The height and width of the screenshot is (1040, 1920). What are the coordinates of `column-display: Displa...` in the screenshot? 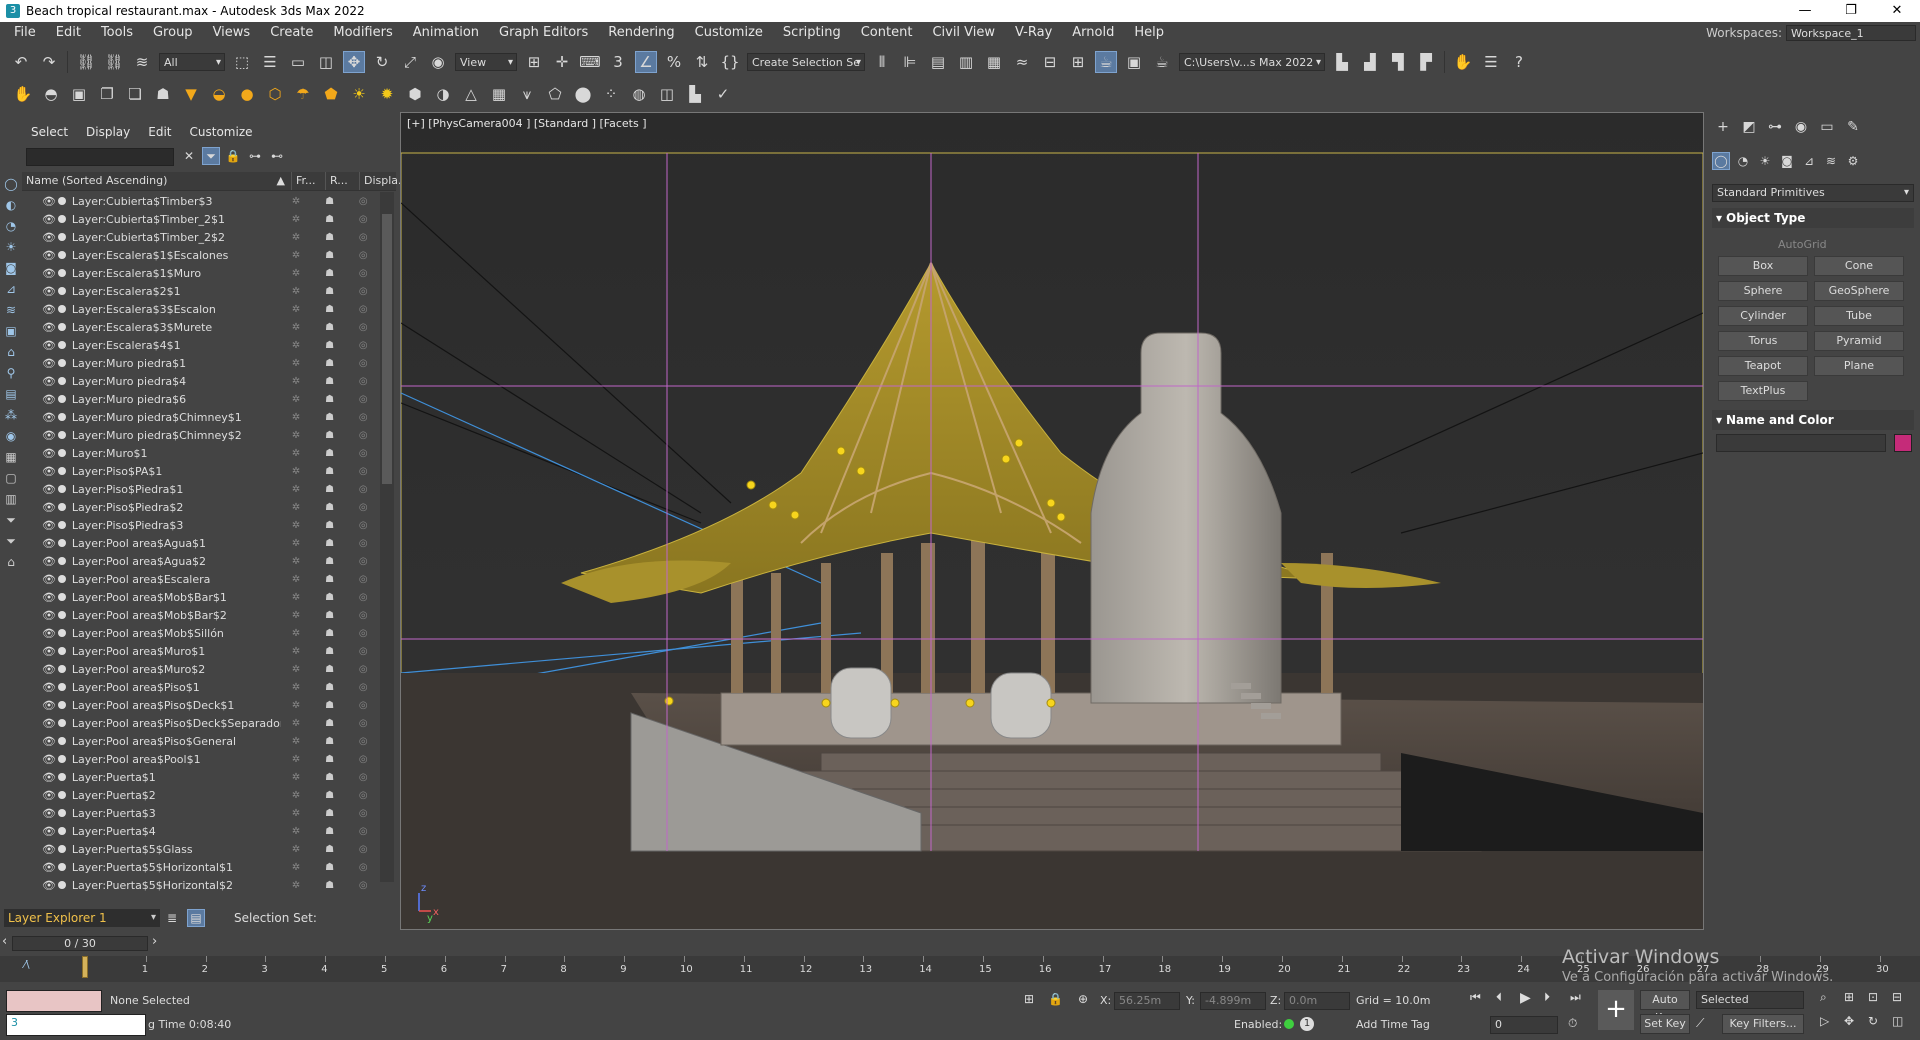 It's located at (384, 181).